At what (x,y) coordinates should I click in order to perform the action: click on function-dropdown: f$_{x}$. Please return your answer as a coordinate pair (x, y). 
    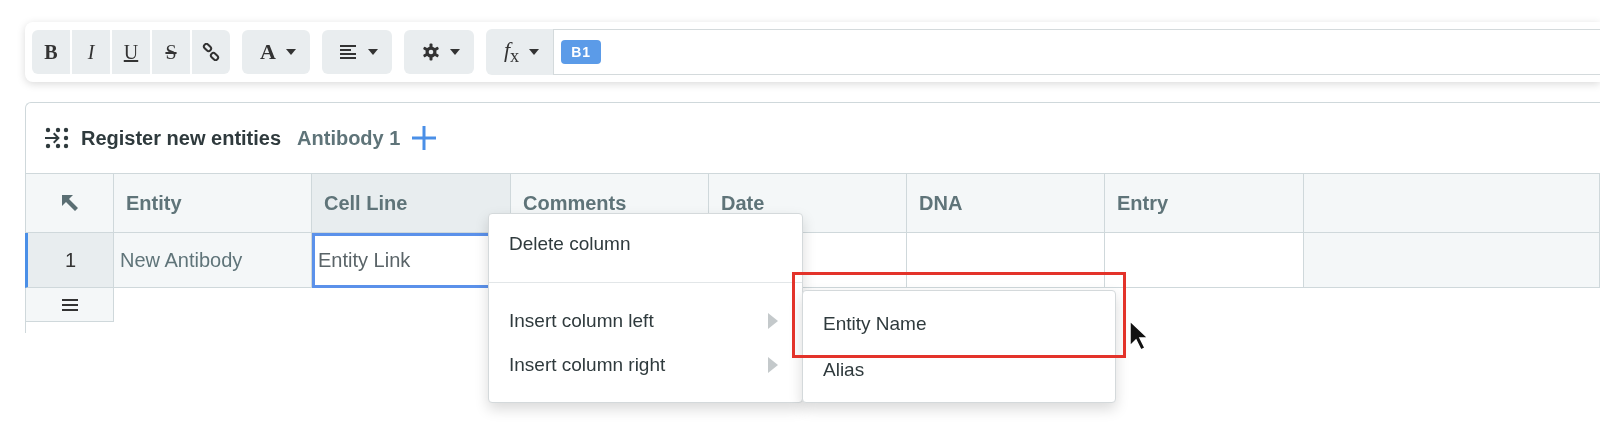
    Looking at the image, I should click on (519, 52).